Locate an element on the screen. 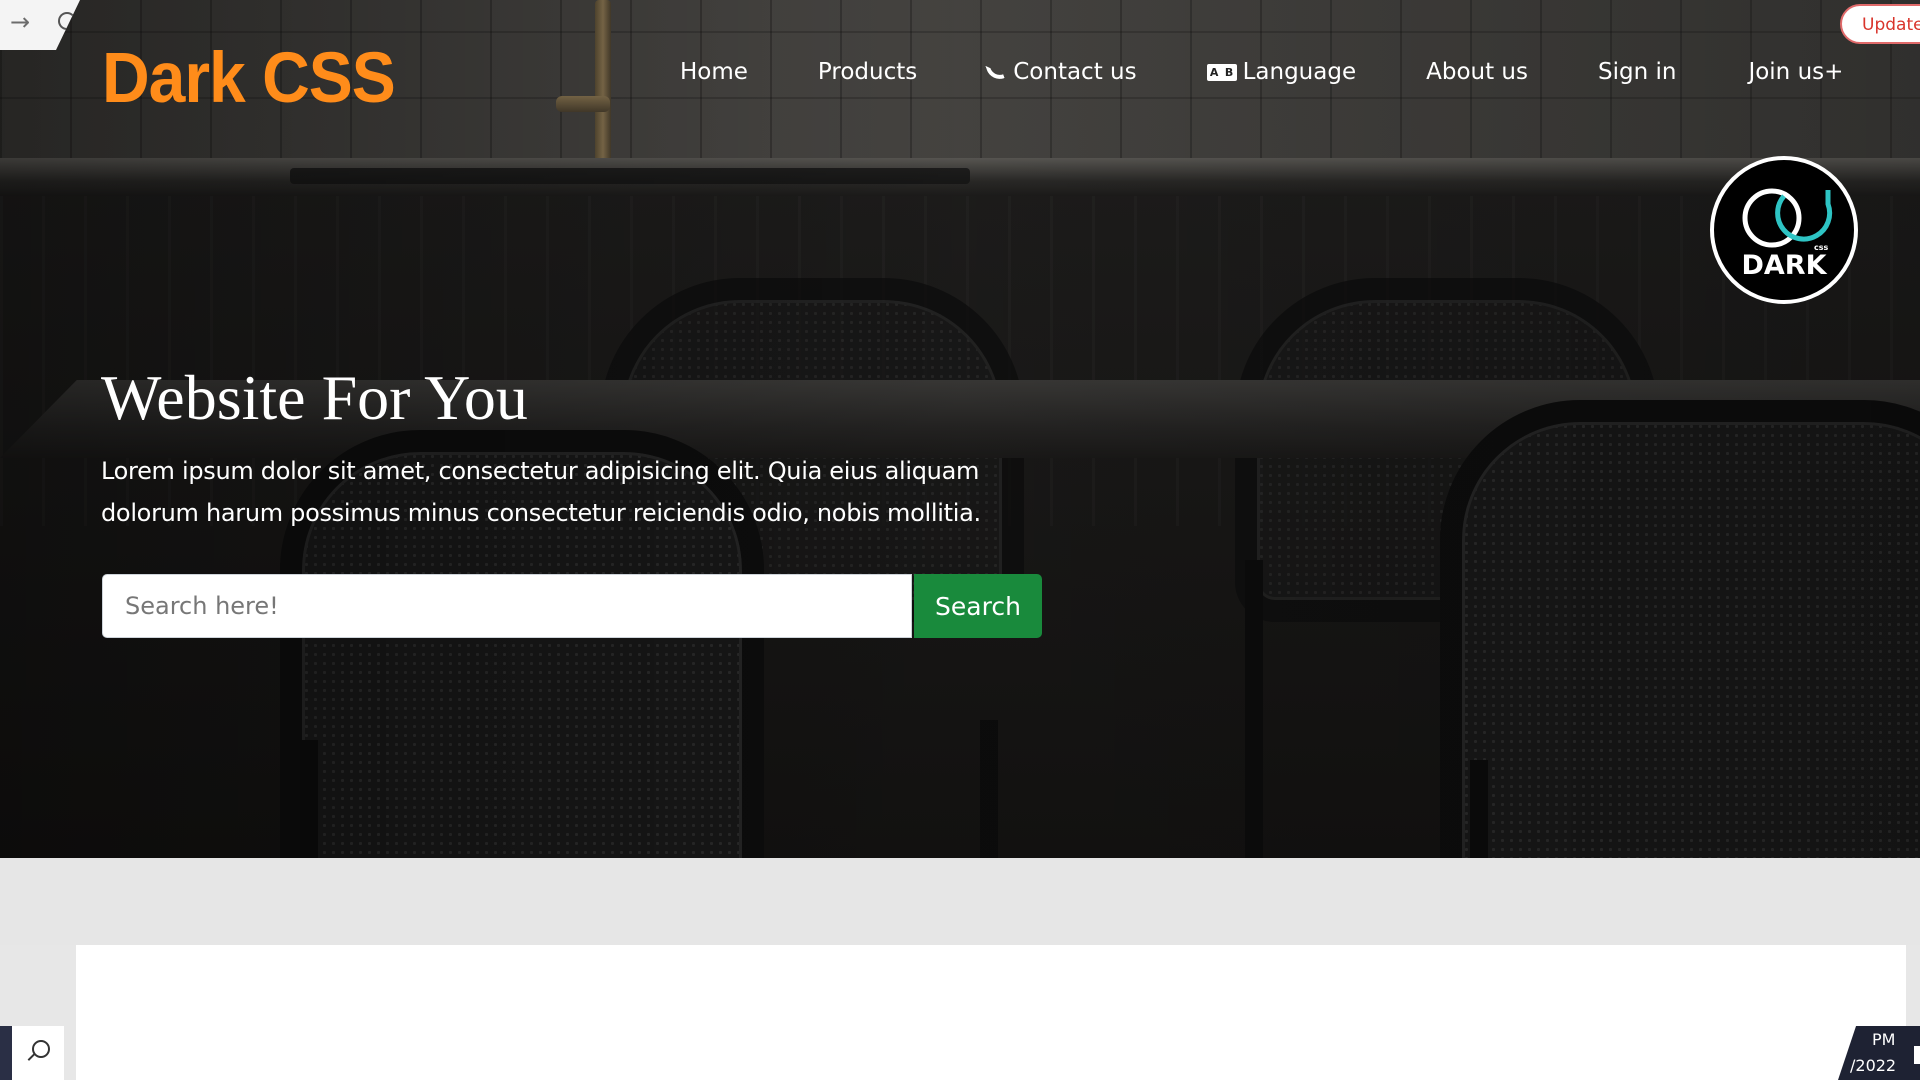 The image size is (1920, 1080). browser-update-button: Update is located at coordinates (1880, 24).